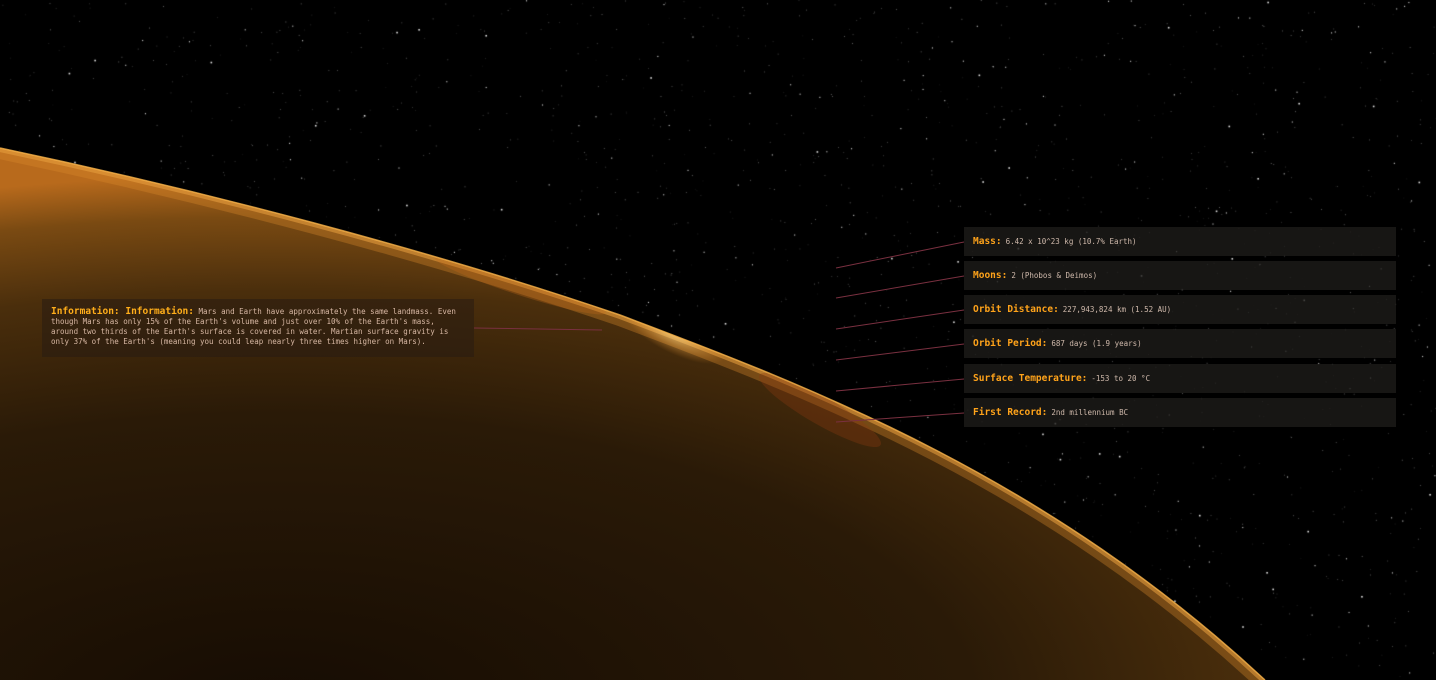  Describe the element at coordinates (1117, 309) in the screenshot. I see `stat-value-orbit-distance: 227,943,824 km (1.52 AU)` at that location.